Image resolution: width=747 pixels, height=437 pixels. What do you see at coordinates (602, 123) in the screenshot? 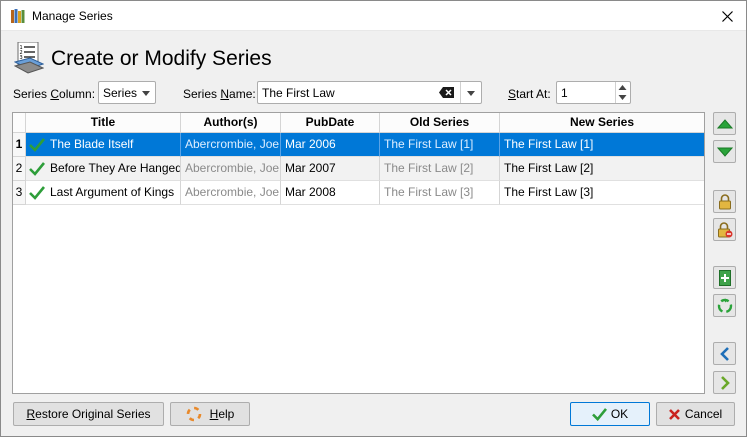
I see `column-header-new-series: New Series` at bounding box center [602, 123].